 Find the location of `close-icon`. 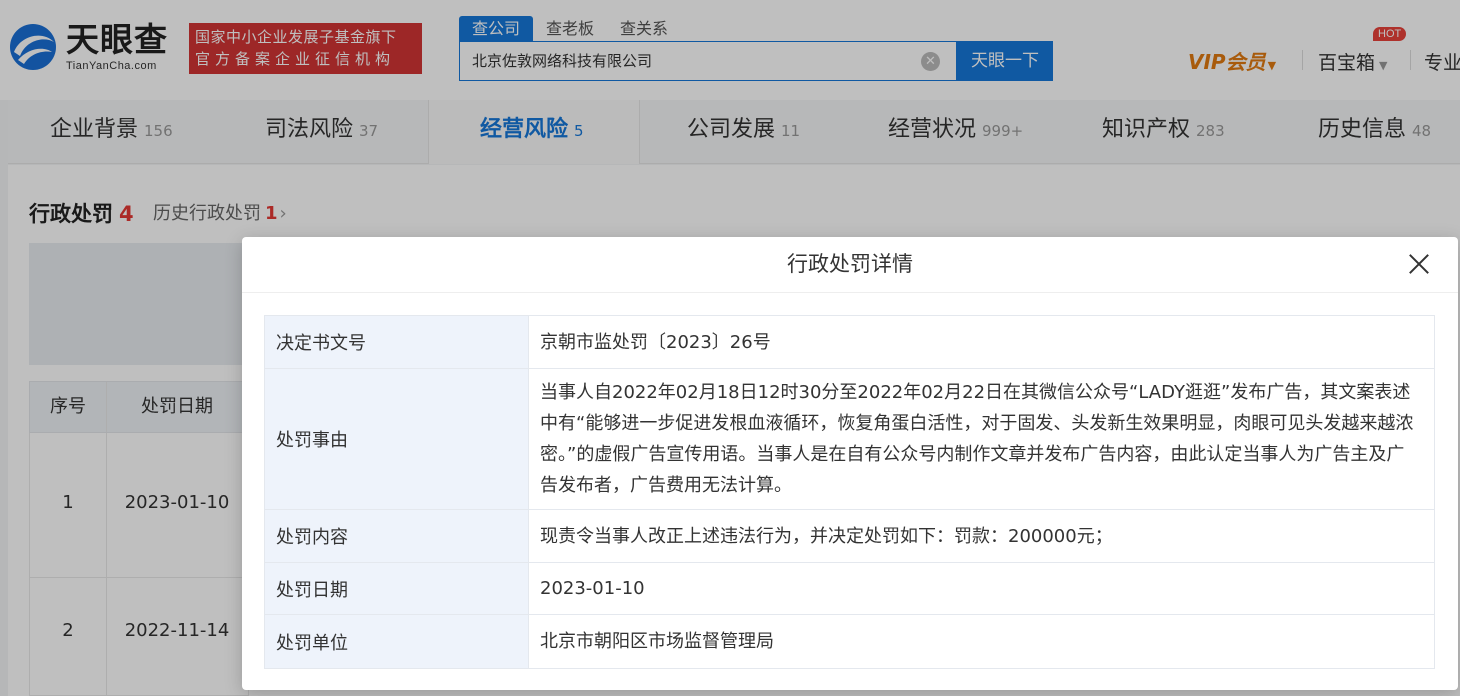

close-icon is located at coordinates (1419, 264).